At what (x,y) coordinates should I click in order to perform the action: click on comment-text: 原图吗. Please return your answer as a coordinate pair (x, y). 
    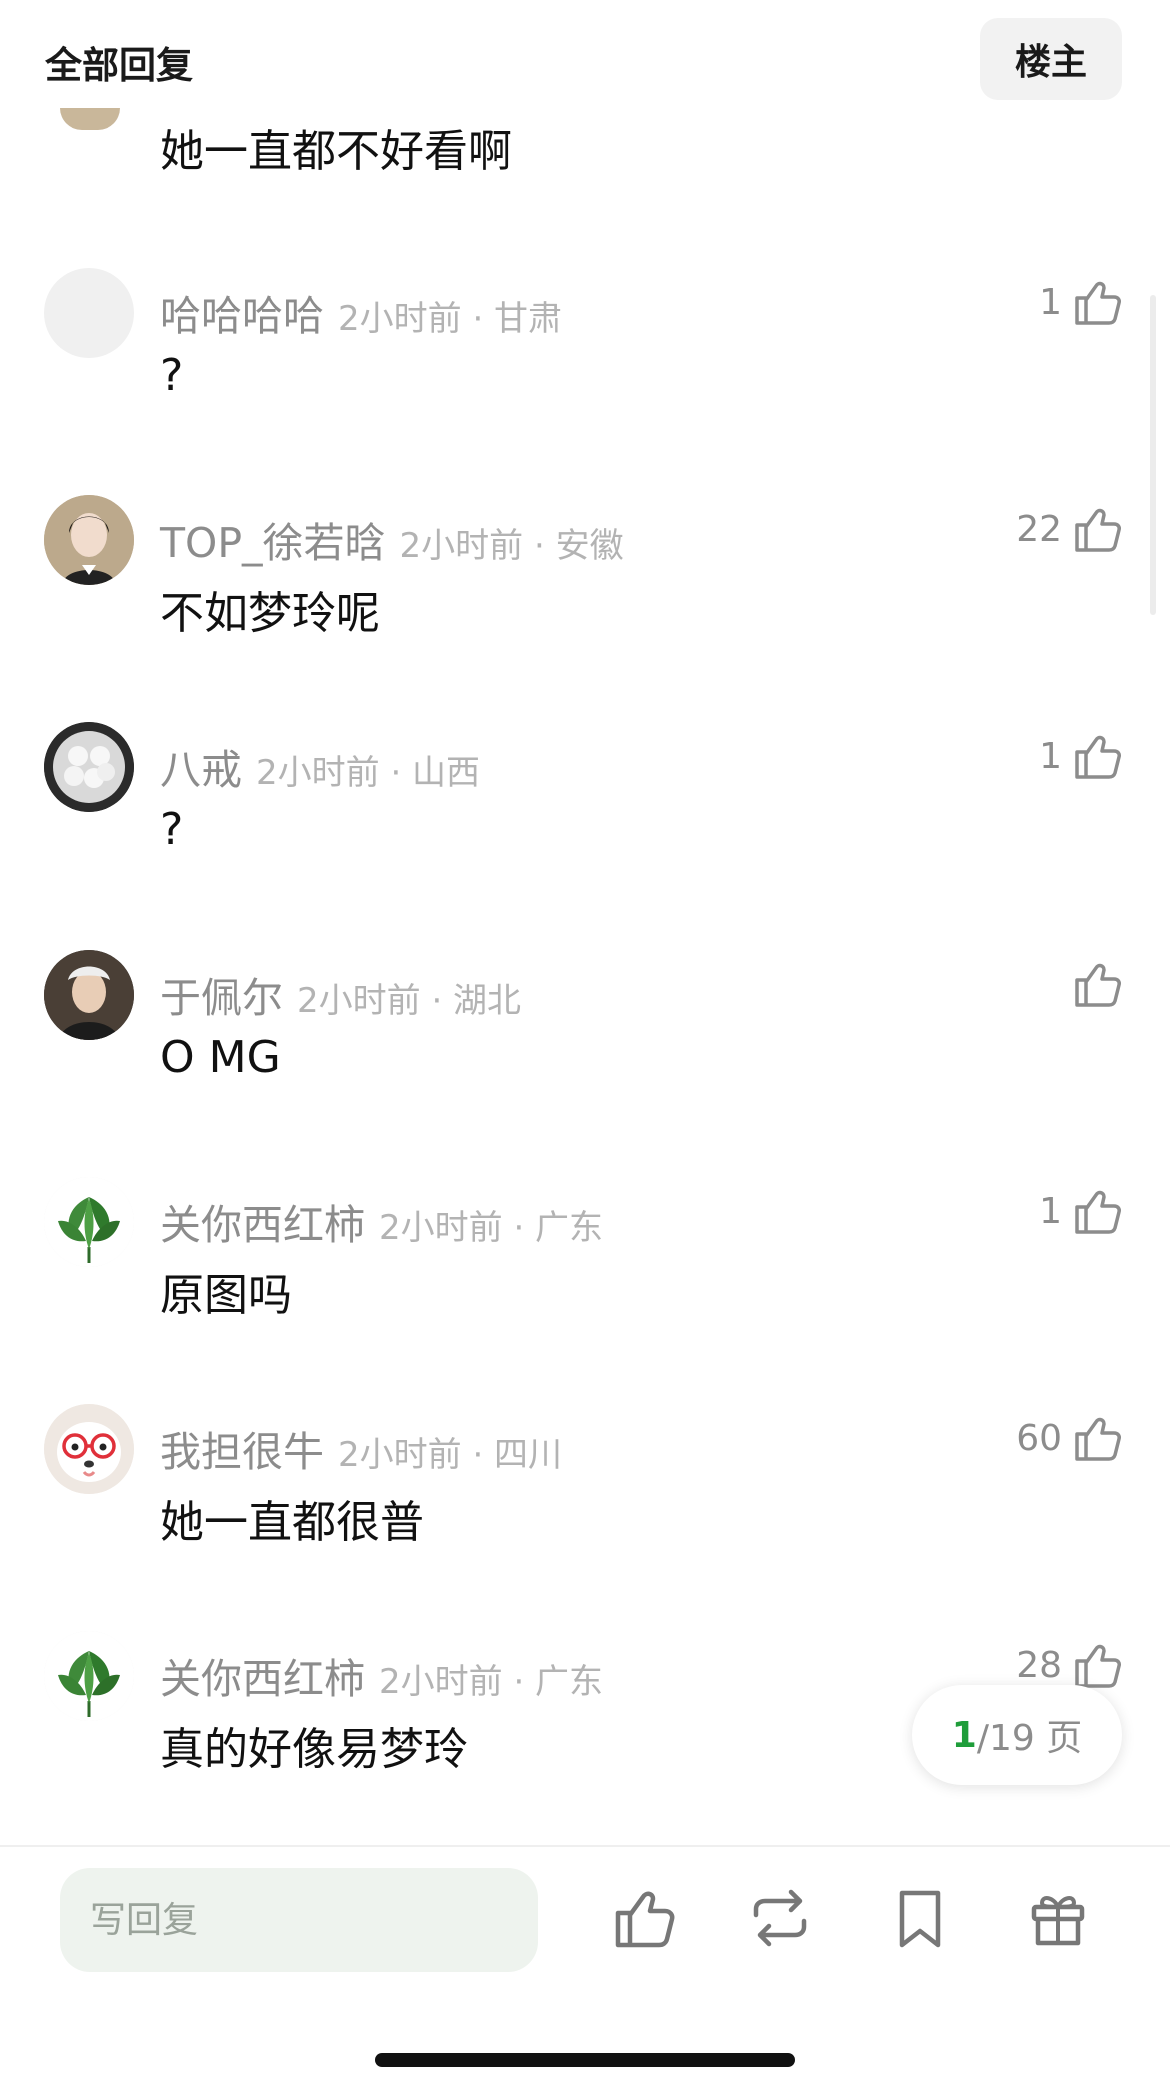
    Looking at the image, I should click on (226, 1295).